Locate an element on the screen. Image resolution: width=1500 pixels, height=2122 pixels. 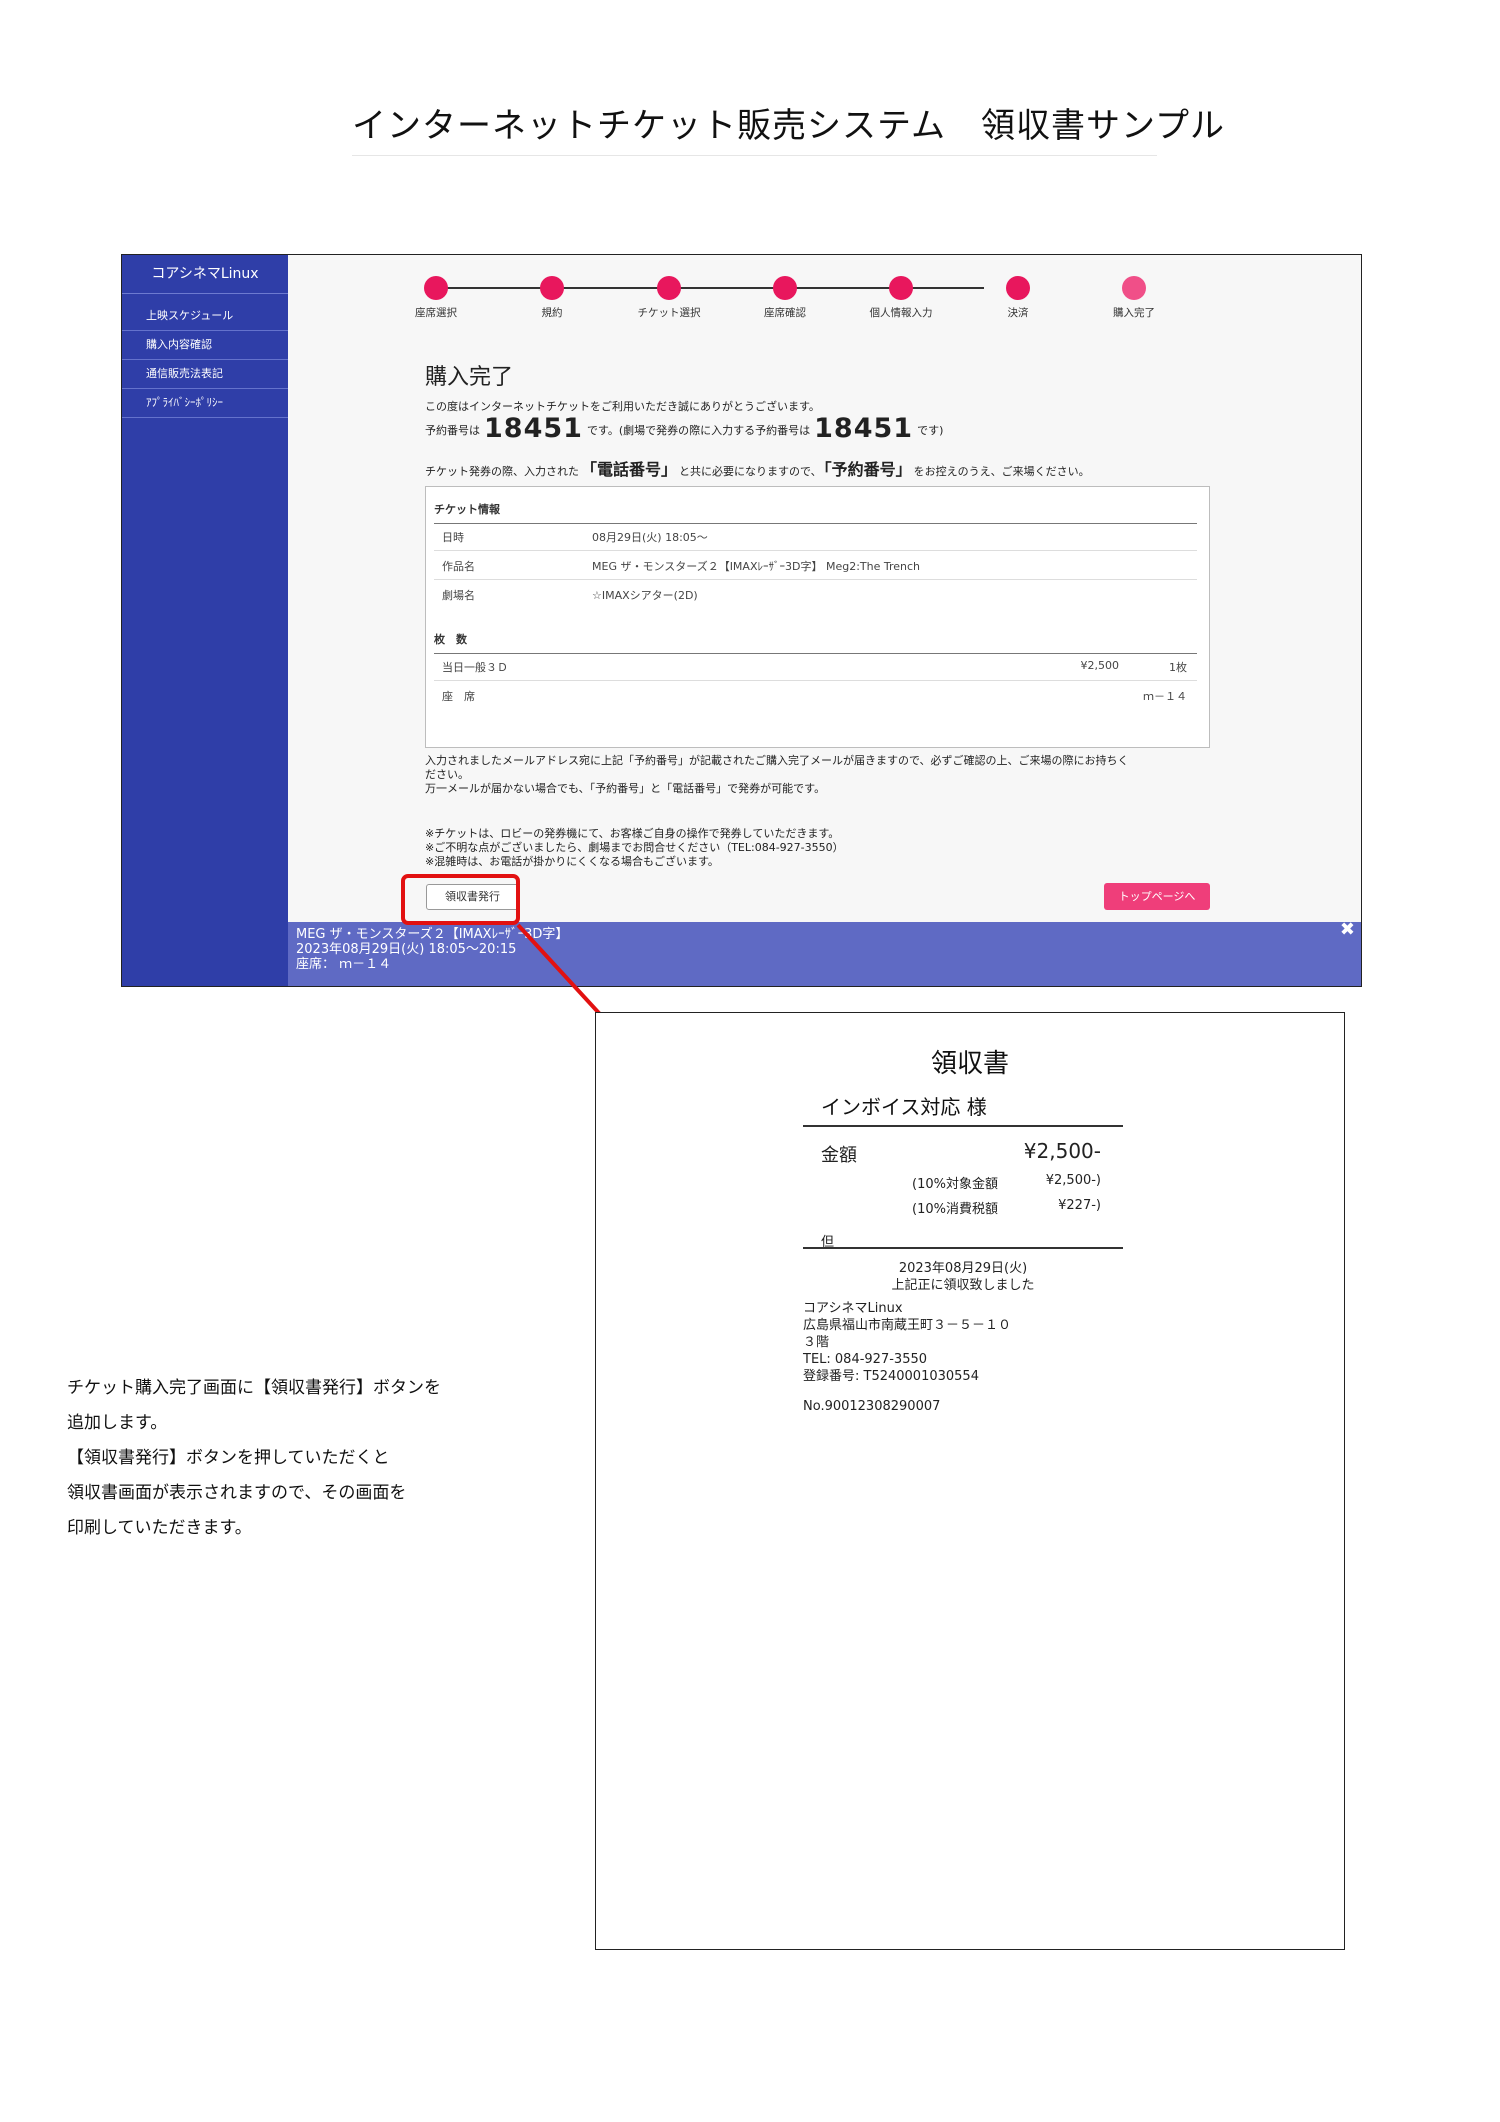
step-payment: 決済 is located at coordinates (1018, 298).